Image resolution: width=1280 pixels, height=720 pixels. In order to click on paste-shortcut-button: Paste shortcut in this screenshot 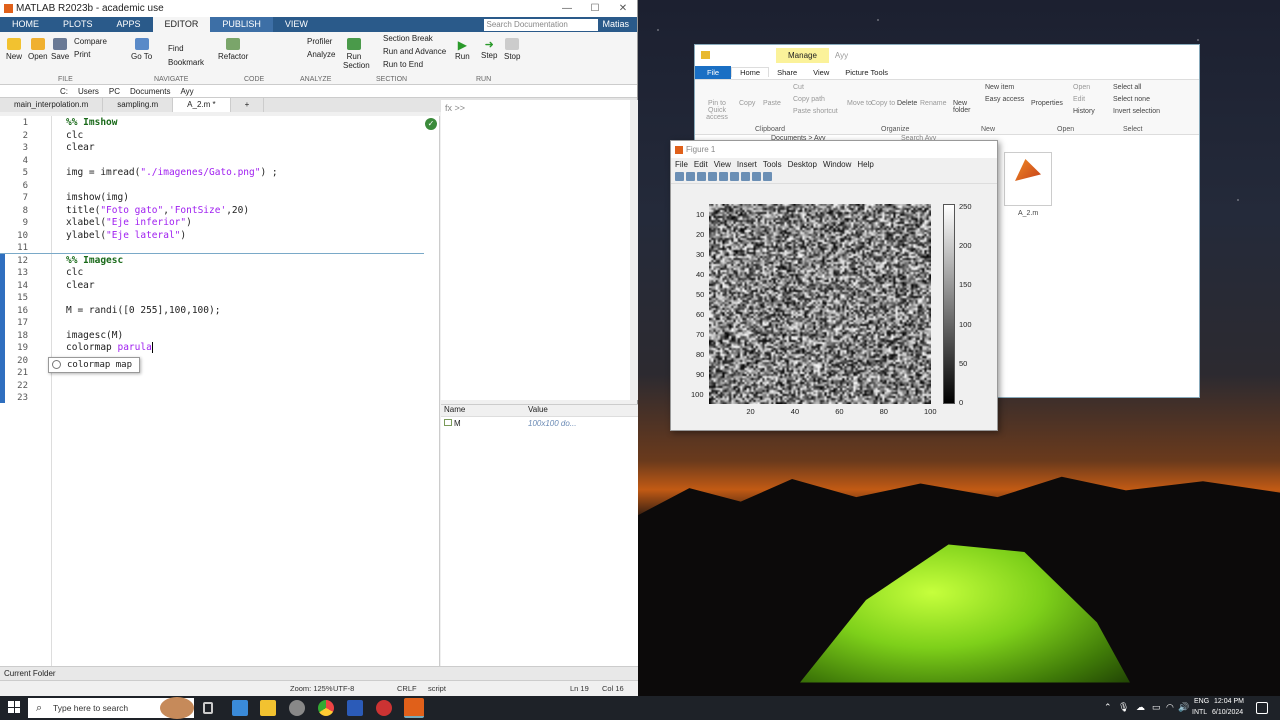, I will do `click(815, 111)`.